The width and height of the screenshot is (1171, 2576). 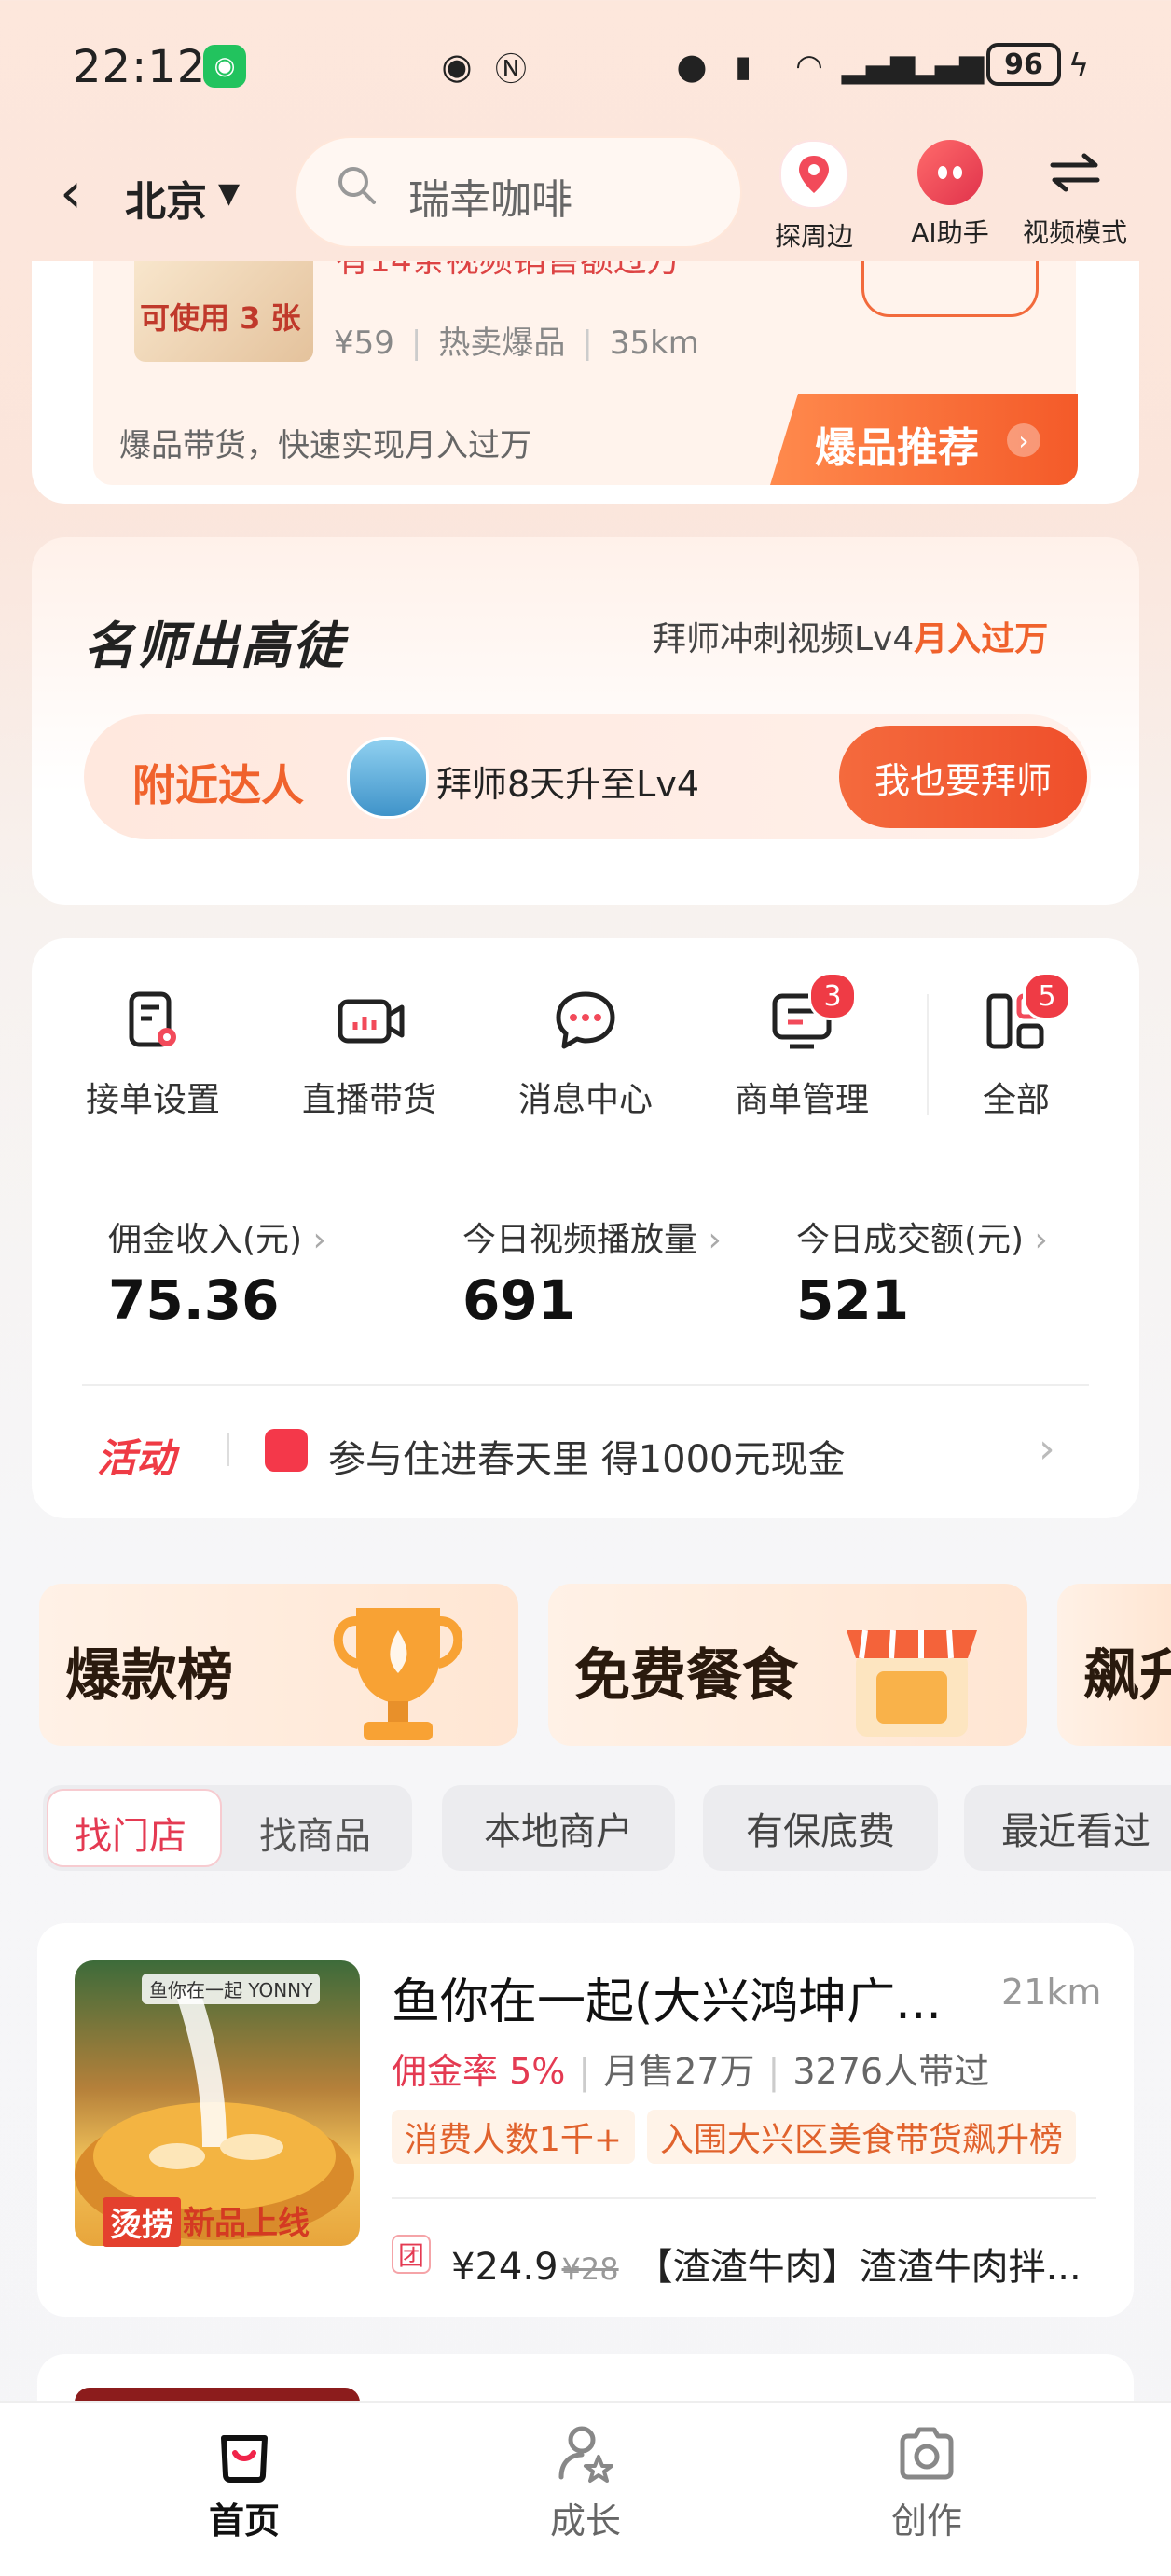 I want to click on promo-tag: 热卖爆品, so click(x=502, y=343).